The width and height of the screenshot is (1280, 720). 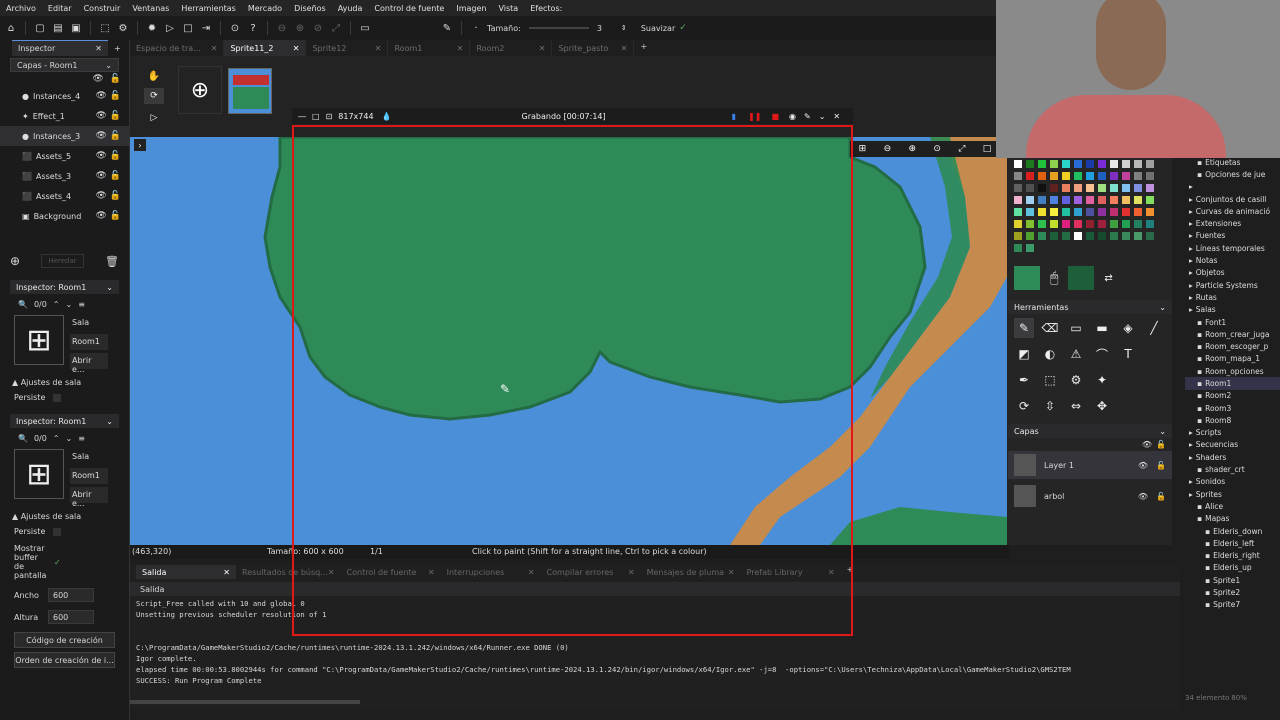 What do you see at coordinates (961, 149) in the screenshot?
I see `fullscreen-icon: ⤢` at bounding box center [961, 149].